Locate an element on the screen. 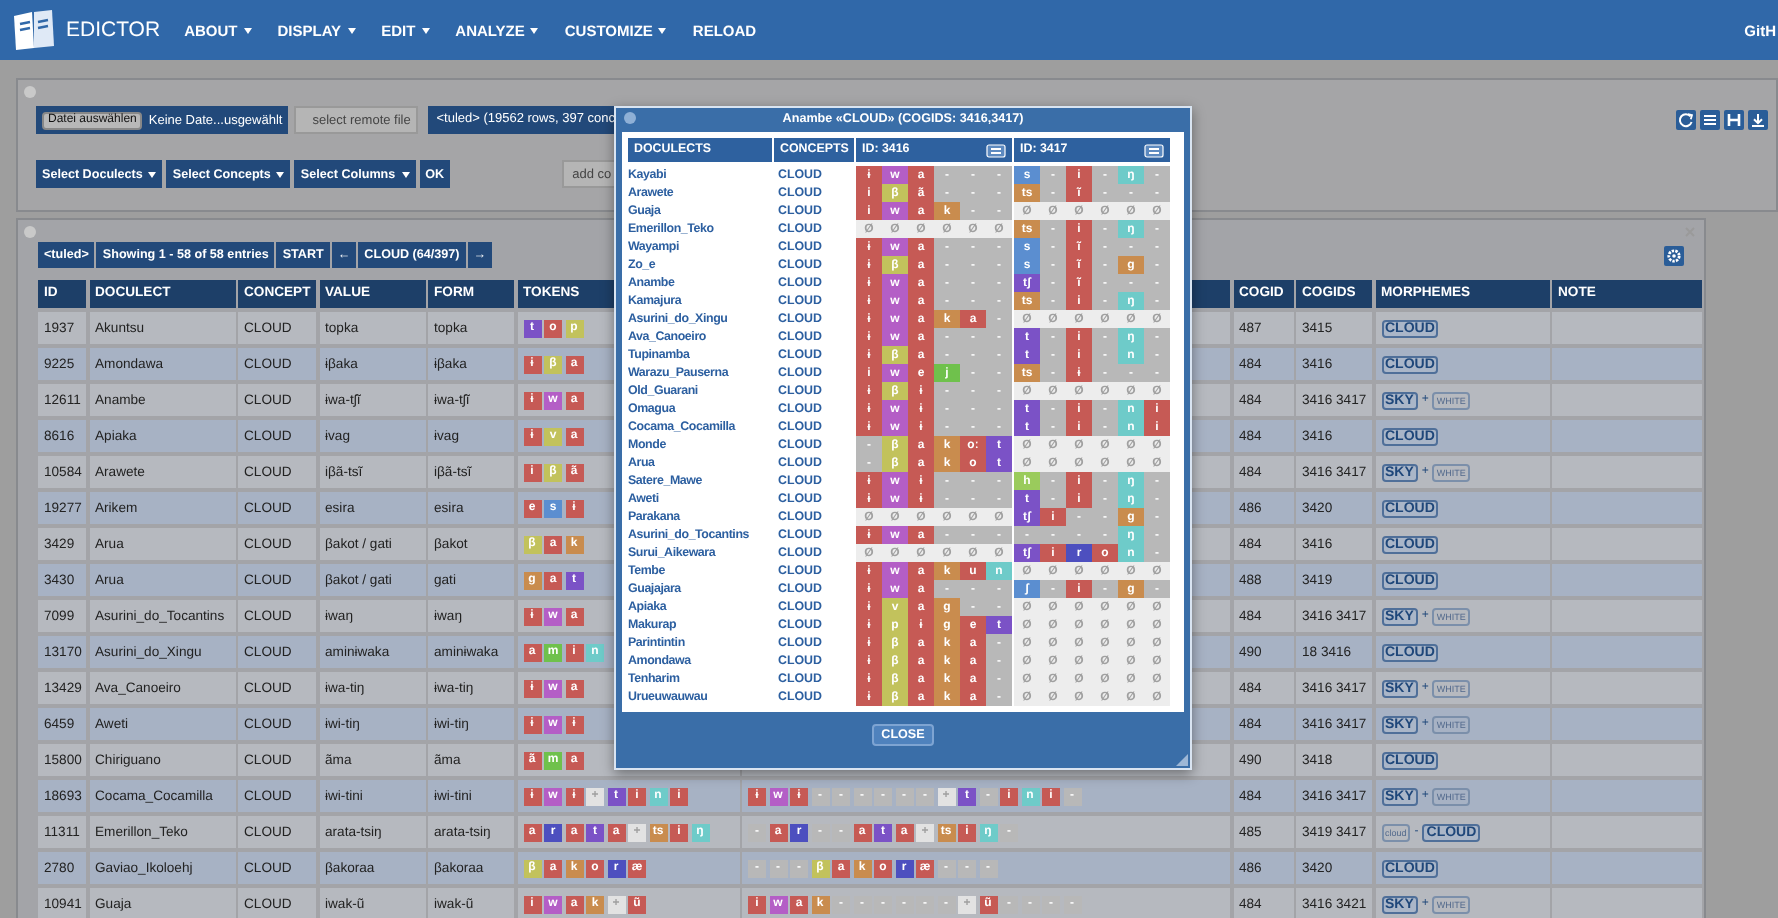 This screenshot has width=1778, height=918. app-title: EDICTOR is located at coordinates (113, 30).